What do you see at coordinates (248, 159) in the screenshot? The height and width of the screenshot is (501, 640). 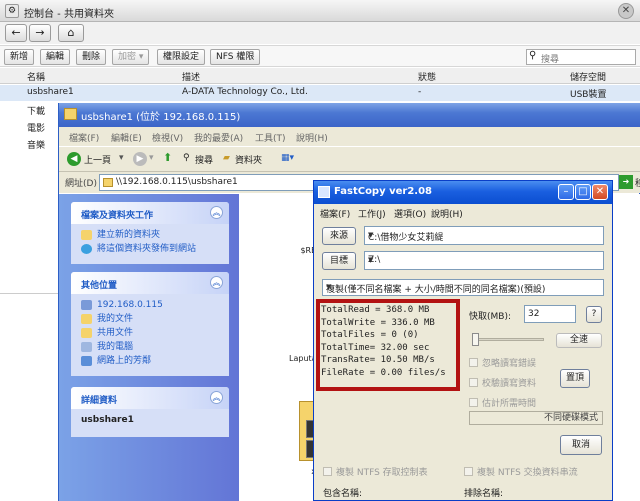 I see `folders-button-label: 資料夾` at bounding box center [248, 159].